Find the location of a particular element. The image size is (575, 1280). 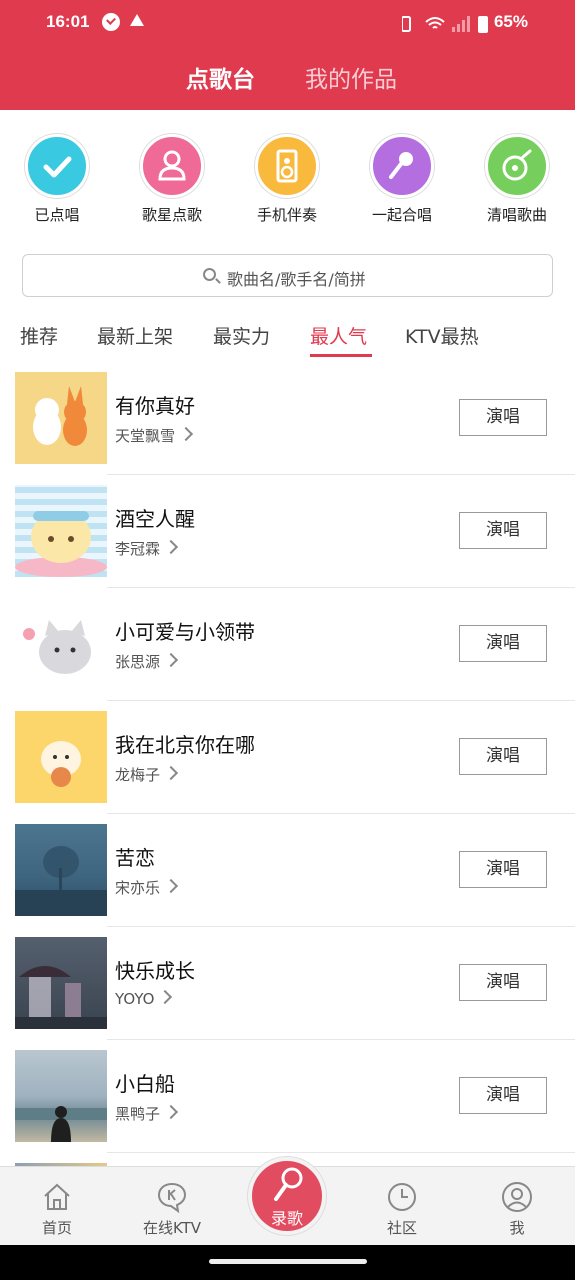

song-title: 我在北京你在哪 is located at coordinates (185, 745).